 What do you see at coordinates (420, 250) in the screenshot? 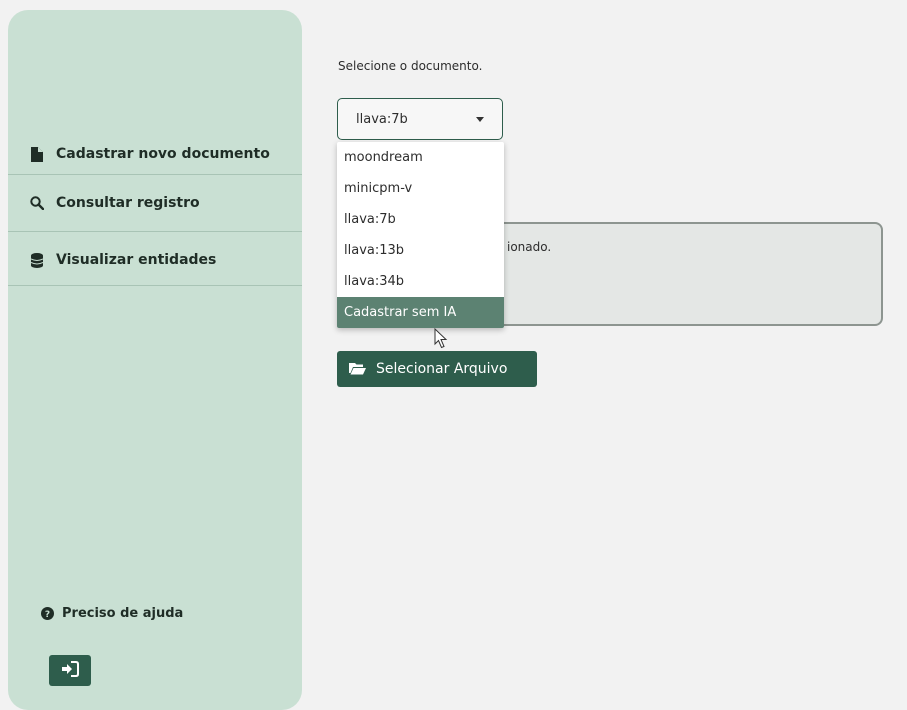
I see `dropdown-option: llava:13b` at bounding box center [420, 250].